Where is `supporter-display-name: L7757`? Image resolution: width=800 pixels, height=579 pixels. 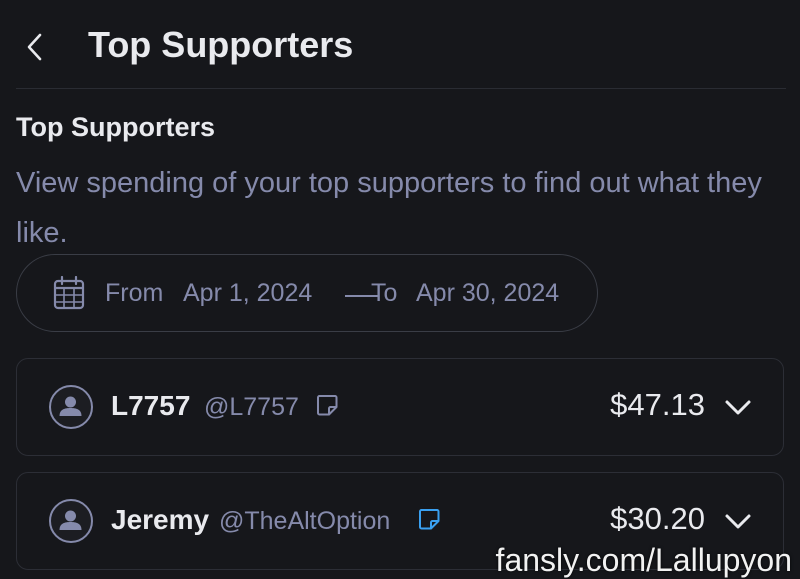
supporter-display-name: L7757 is located at coordinates (150, 406).